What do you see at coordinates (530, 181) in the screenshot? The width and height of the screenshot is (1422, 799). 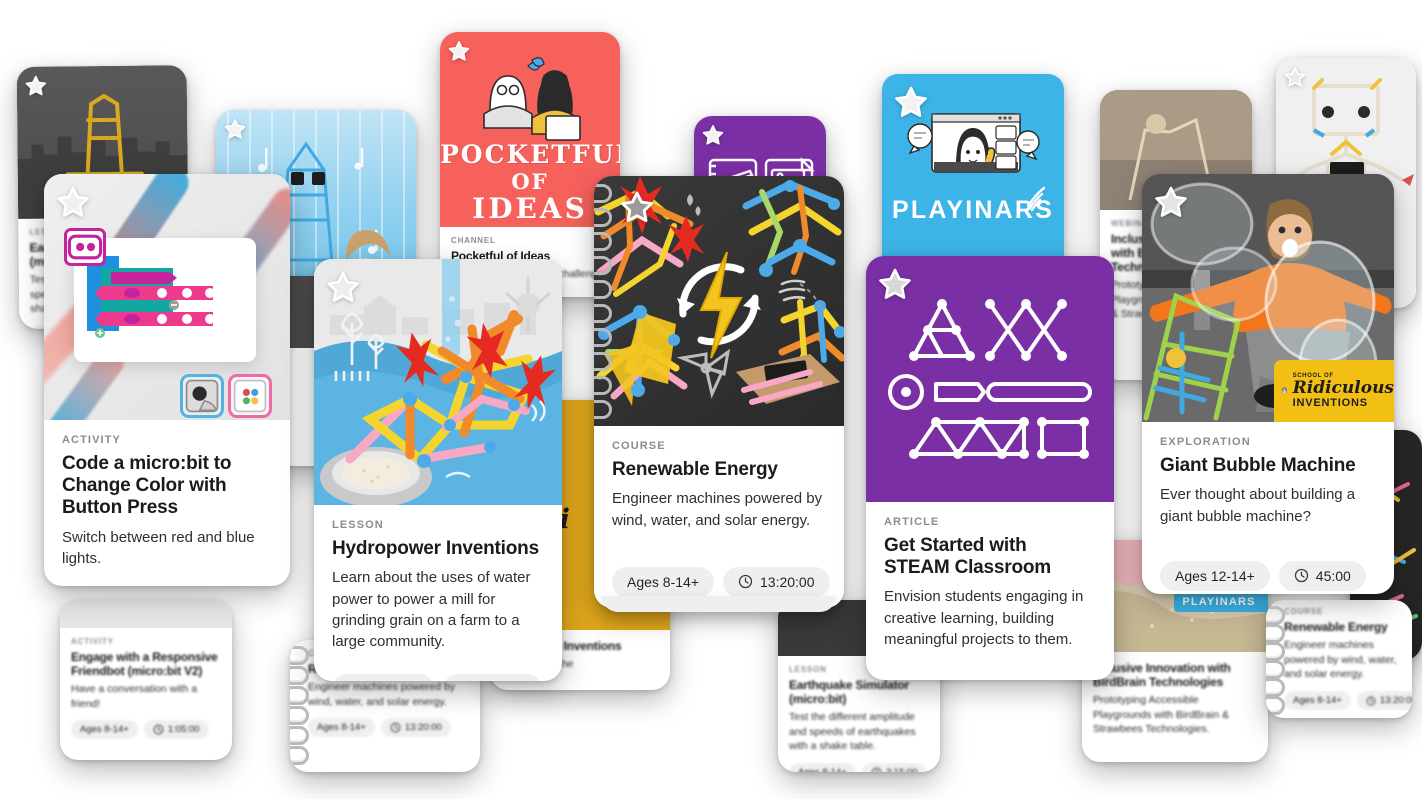 I see `pocketful-art-line2: OF` at bounding box center [530, 181].